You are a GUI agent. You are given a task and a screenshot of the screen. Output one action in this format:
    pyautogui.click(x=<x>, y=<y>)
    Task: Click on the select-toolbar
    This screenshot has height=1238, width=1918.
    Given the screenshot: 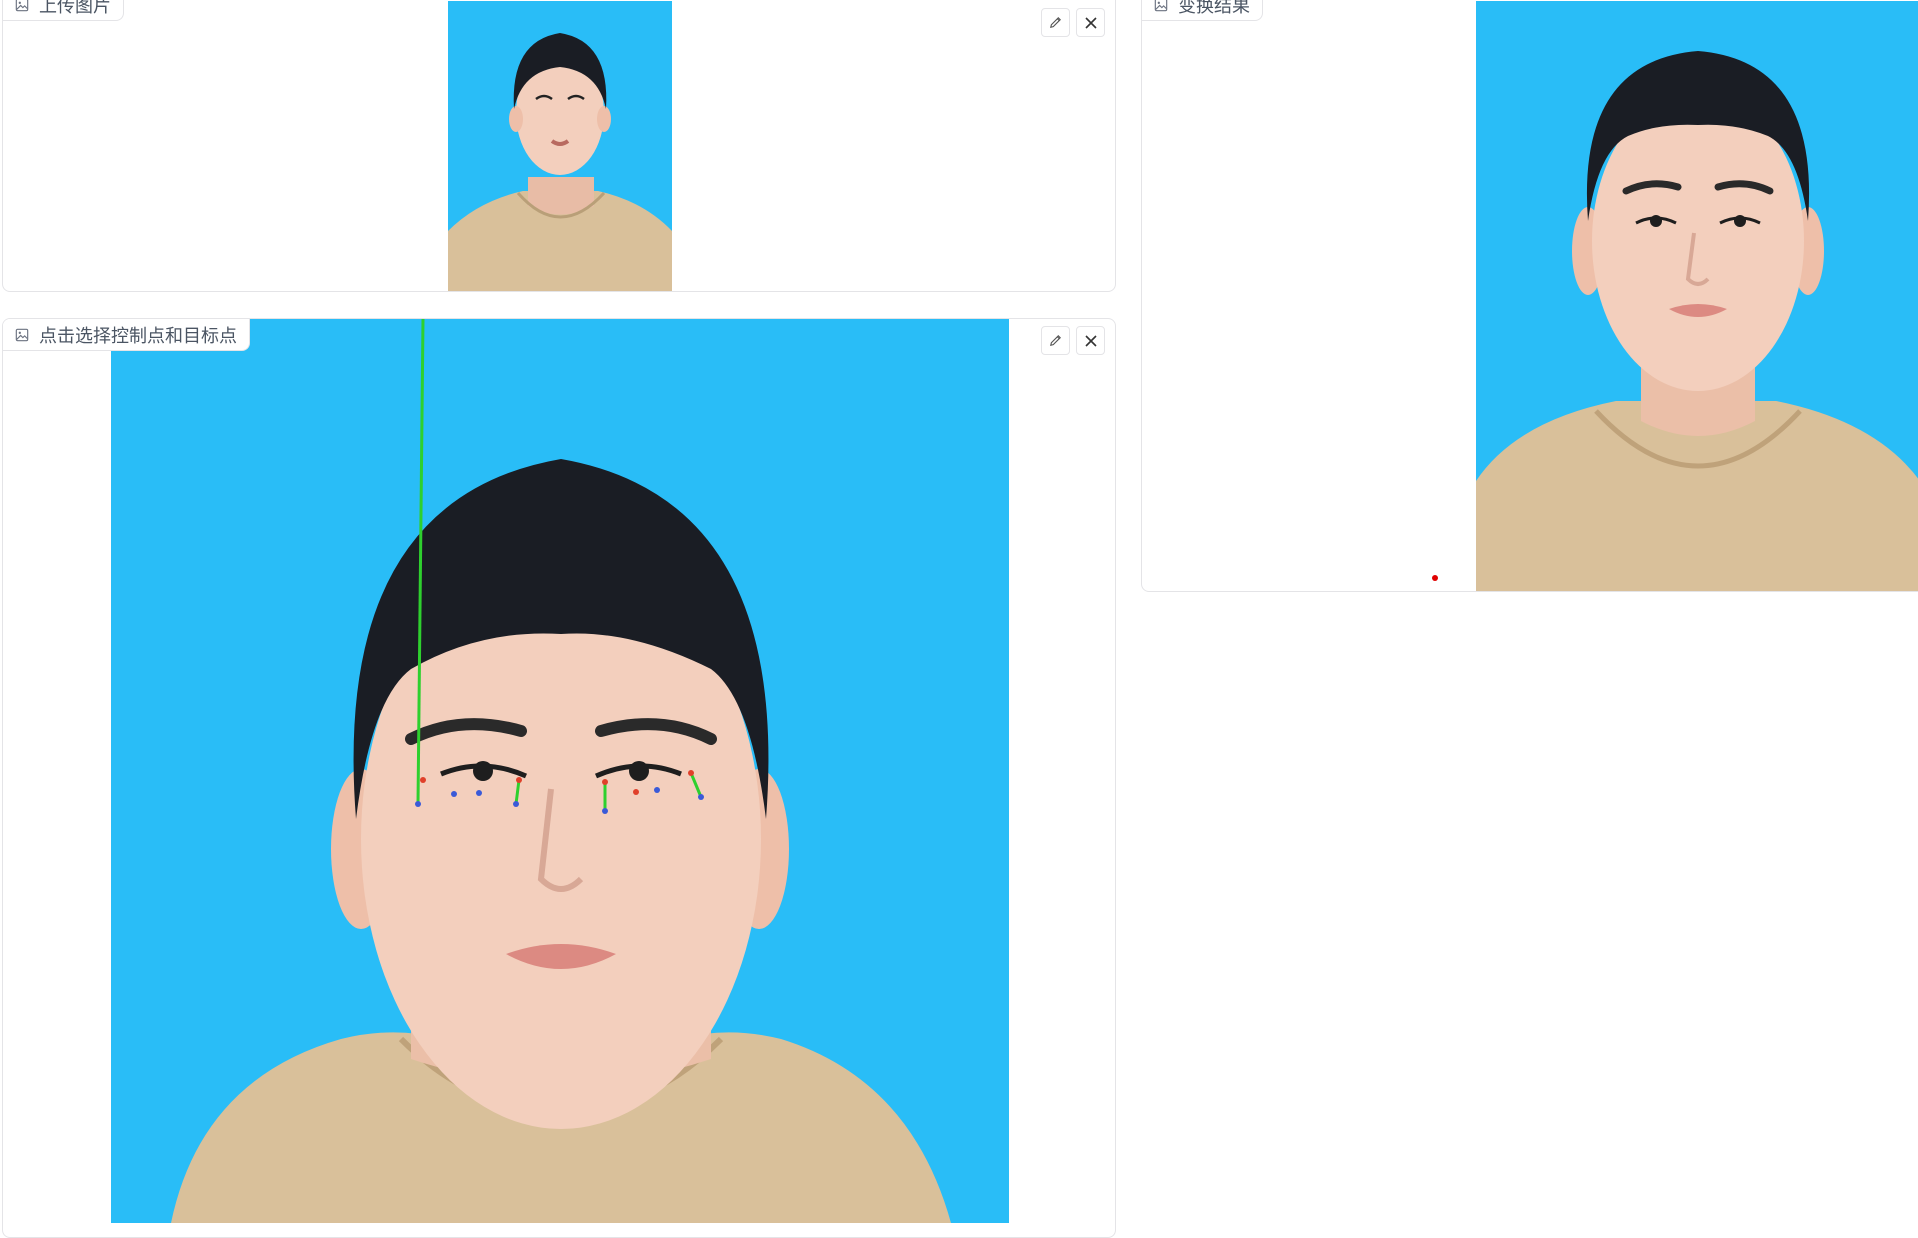 What is the action you would take?
    pyautogui.click(x=1073, y=340)
    